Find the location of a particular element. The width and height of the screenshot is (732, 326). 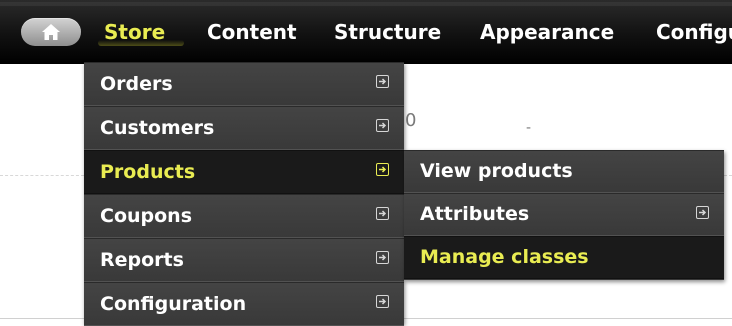

toolbar-item-content: Content is located at coordinates (252, 32).